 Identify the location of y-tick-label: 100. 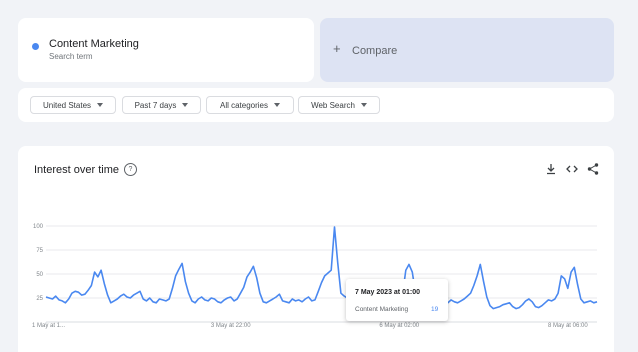
(38, 227).